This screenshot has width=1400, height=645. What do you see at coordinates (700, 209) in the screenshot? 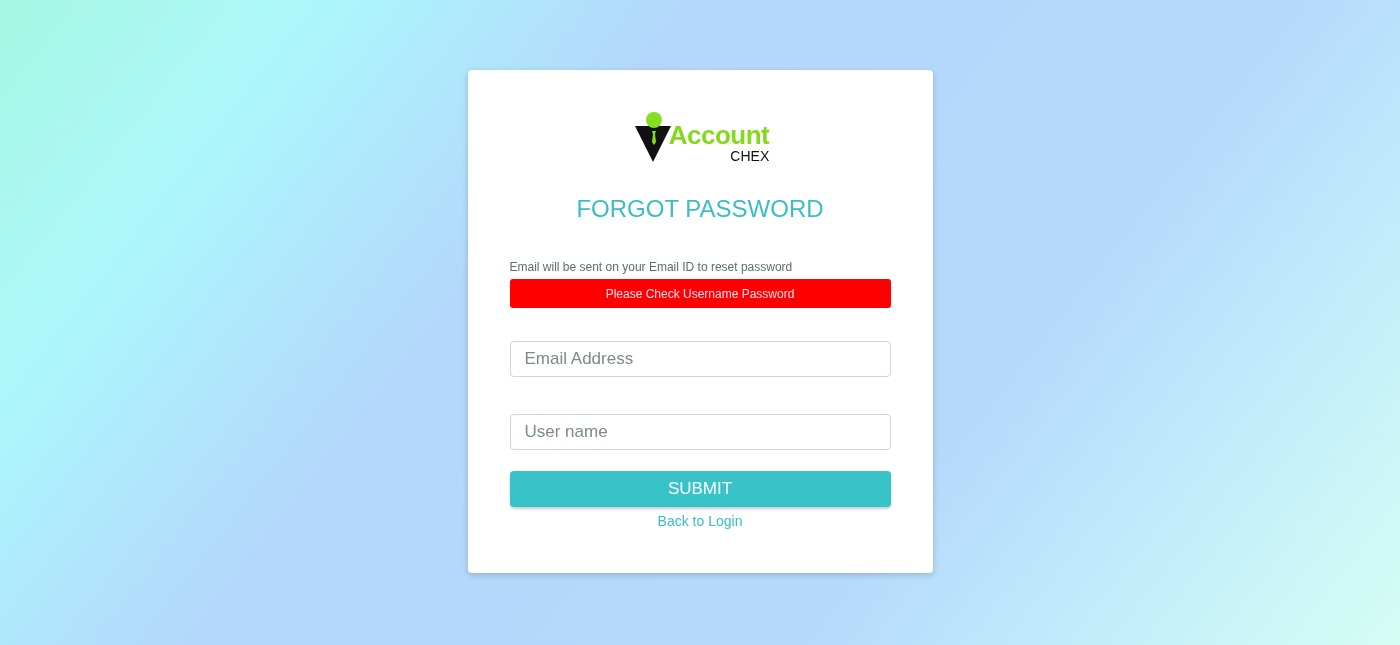
I see `page-title: FORGOT PASSWORD` at bounding box center [700, 209].